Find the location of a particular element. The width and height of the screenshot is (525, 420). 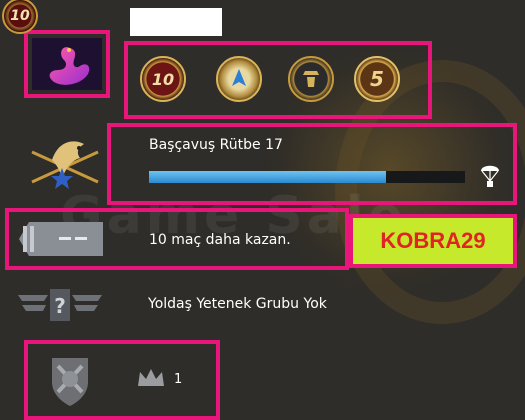

level-badge: 10 is located at coordinates (20, 17).